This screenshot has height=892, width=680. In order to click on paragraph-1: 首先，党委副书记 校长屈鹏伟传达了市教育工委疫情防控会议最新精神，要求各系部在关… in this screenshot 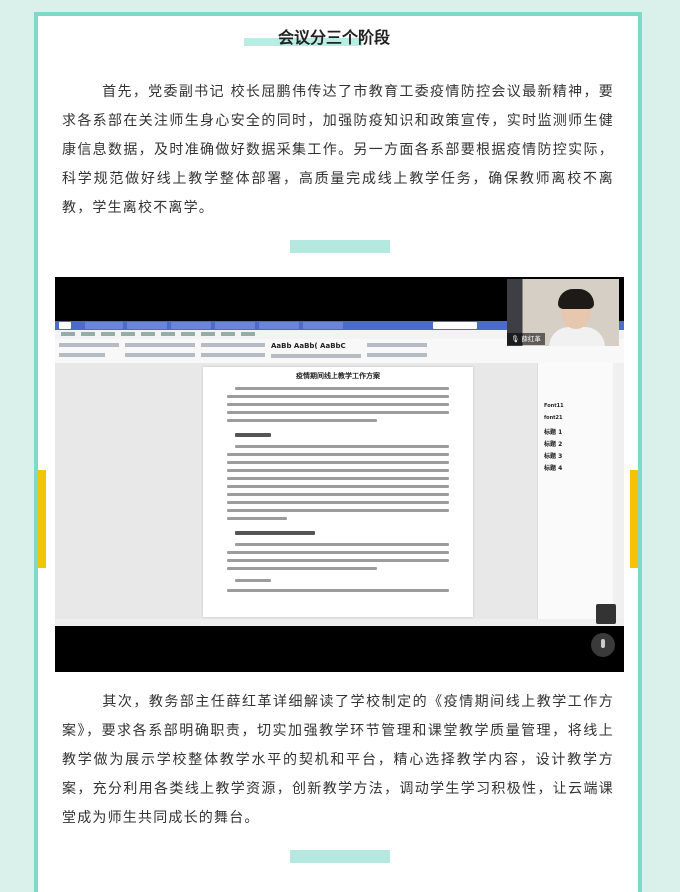, I will do `click(338, 150)`.